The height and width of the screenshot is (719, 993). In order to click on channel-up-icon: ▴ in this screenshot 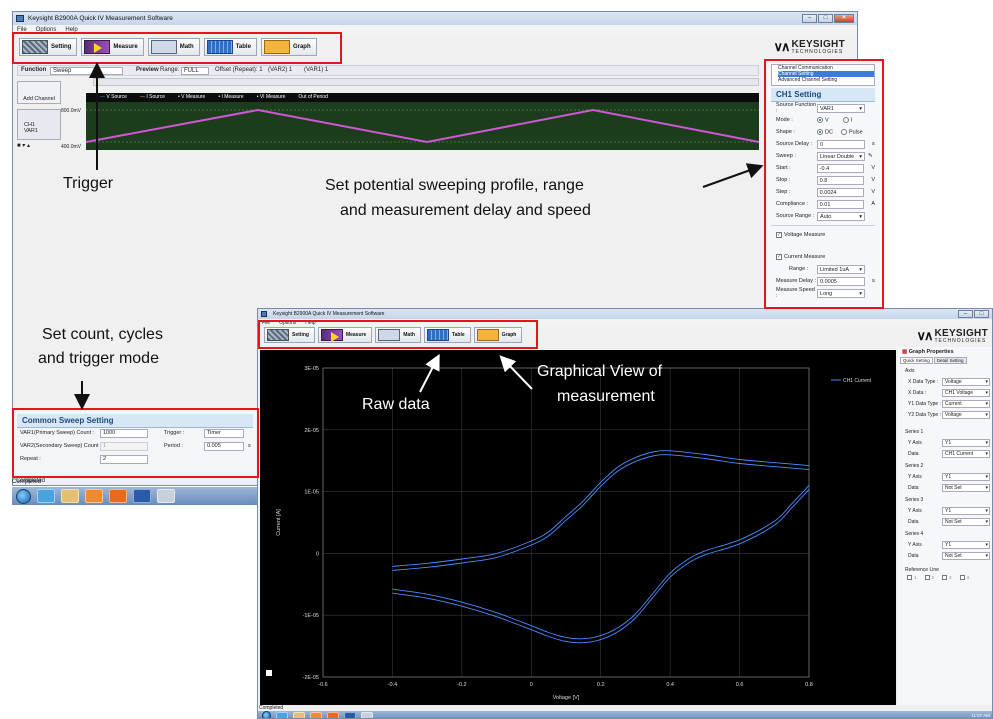, I will do `click(28, 146)`.